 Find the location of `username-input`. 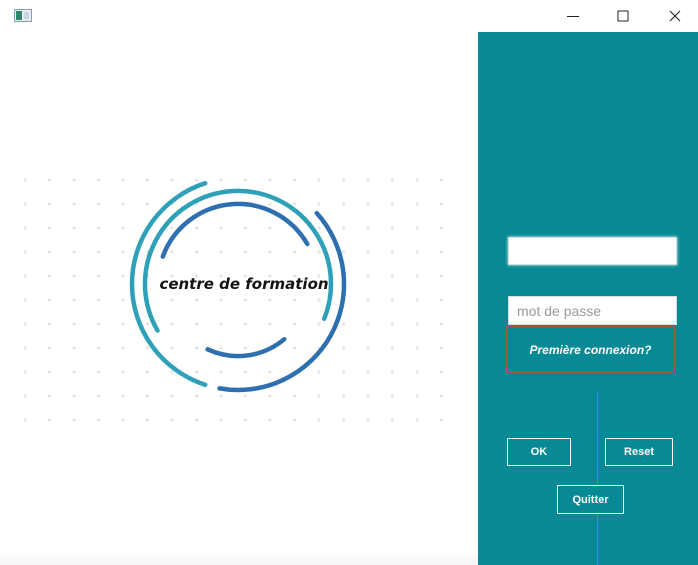

username-input is located at coordinates (592, 251).